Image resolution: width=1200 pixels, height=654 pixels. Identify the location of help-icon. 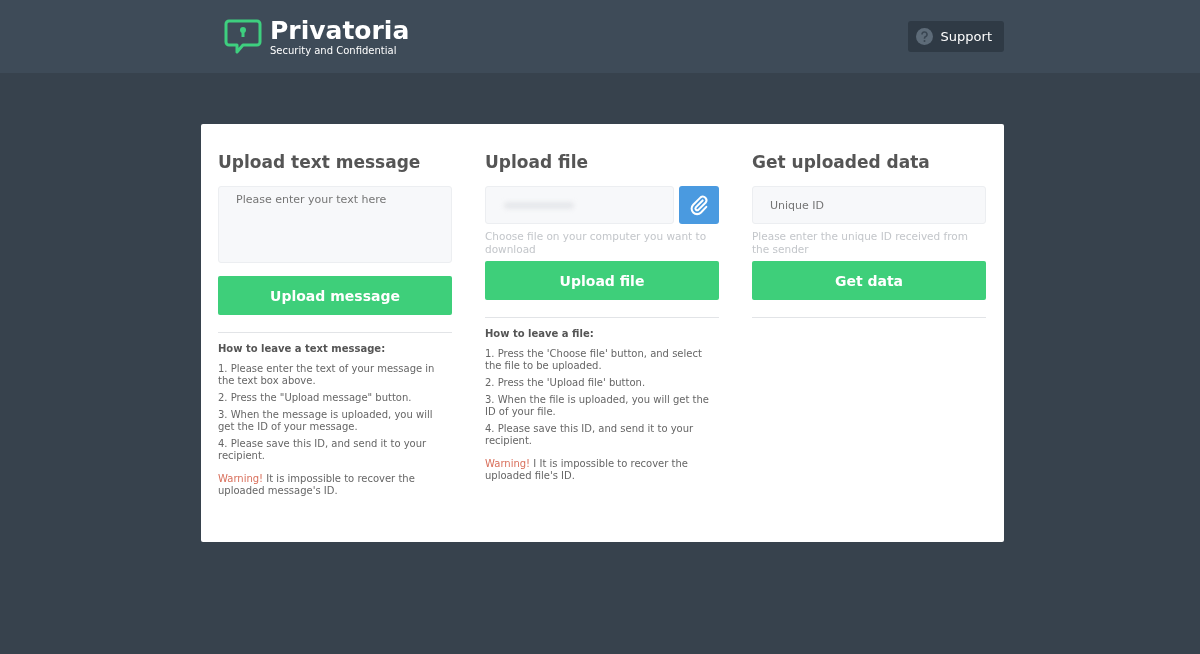
(924, 36).